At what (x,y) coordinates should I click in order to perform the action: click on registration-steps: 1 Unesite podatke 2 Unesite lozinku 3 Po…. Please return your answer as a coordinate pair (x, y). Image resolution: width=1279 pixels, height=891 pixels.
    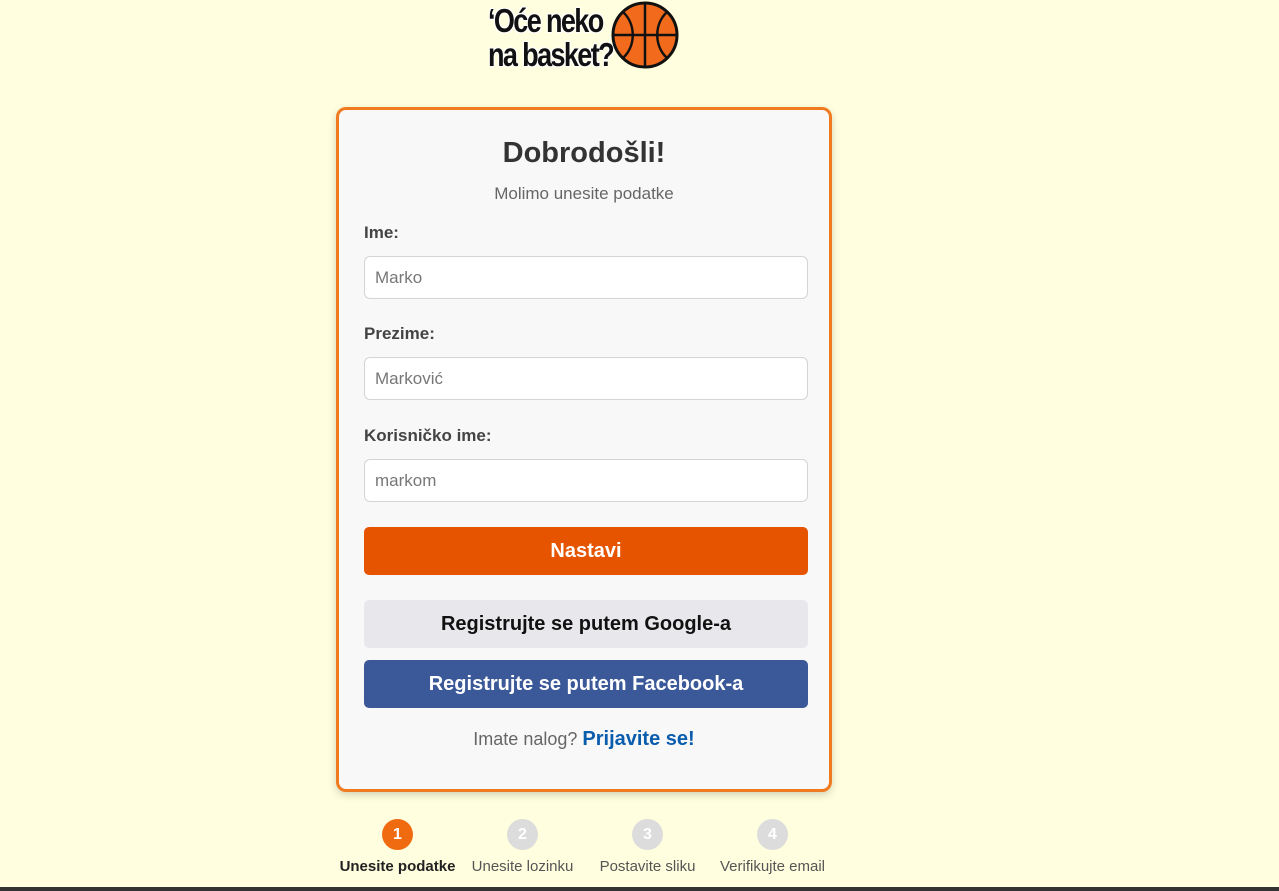
    Looking at the image, I should click on (585, 849).